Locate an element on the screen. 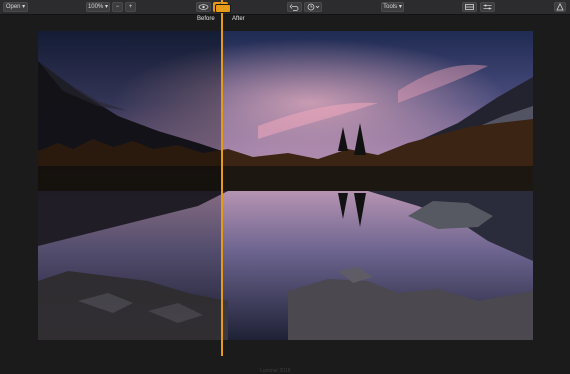 The width and height of the screenshot is (570, 374). compare-split-handle is located at coordinates (223, 8).